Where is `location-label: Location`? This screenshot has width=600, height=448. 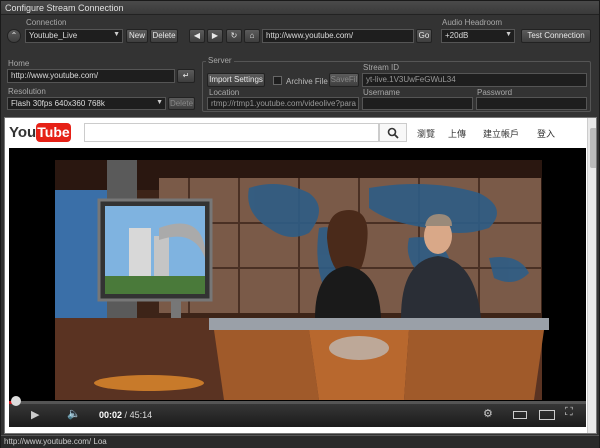 location-label: Location is located at coordinates (224, 92).